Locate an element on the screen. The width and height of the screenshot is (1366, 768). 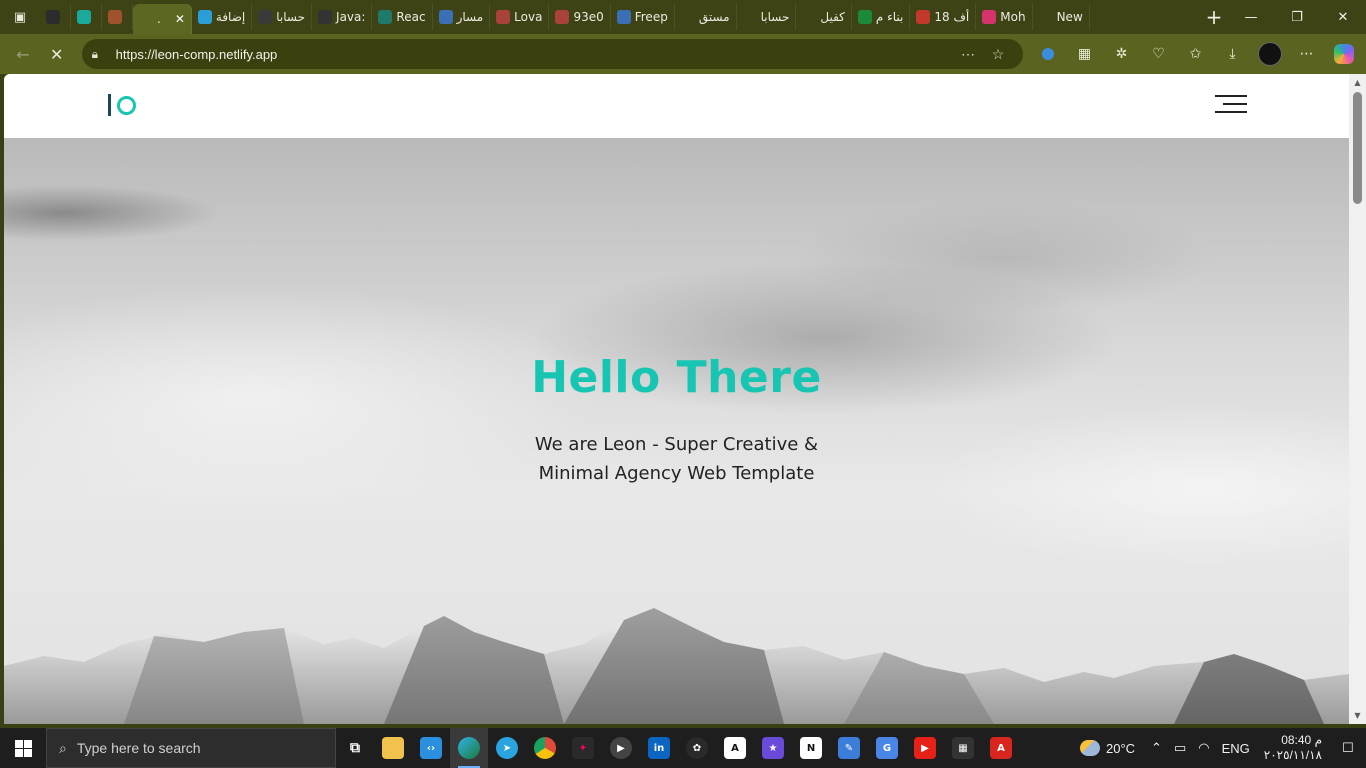
browser-tab: Lova is located at coordinates (520, 17).